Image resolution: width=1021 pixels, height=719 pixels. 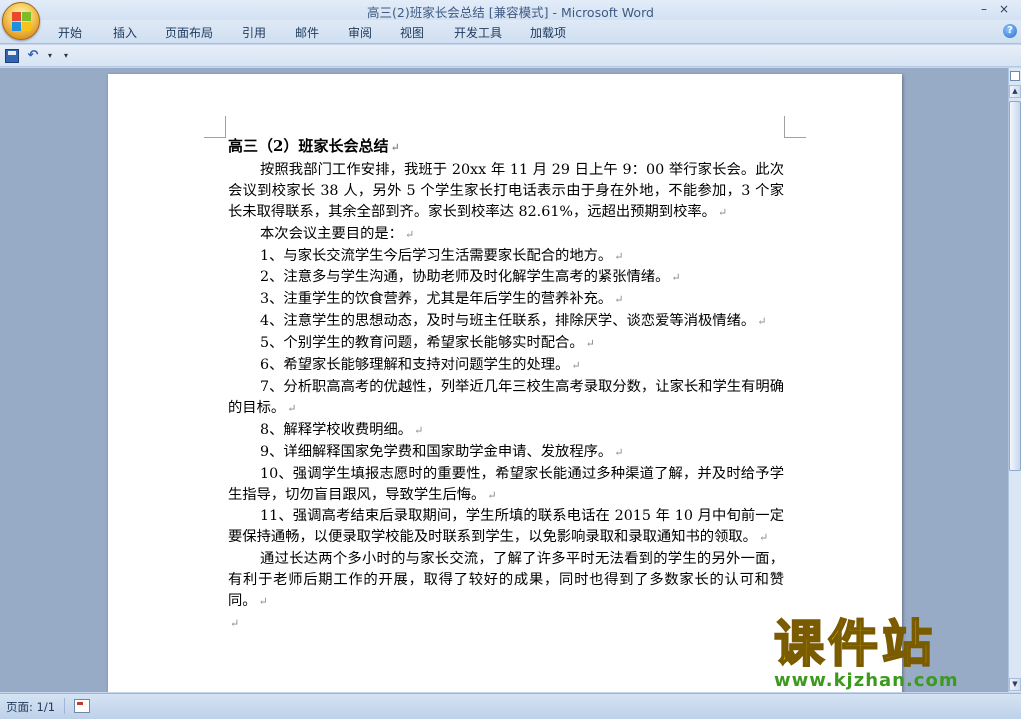 What do you see at coordinates (470, 277) in the screenshot?
I see `list-item: 2、注意多与学生沟通，协助老师及时化解学生高考的紧张情绪。 ↵` at bounding box center [470, 277].